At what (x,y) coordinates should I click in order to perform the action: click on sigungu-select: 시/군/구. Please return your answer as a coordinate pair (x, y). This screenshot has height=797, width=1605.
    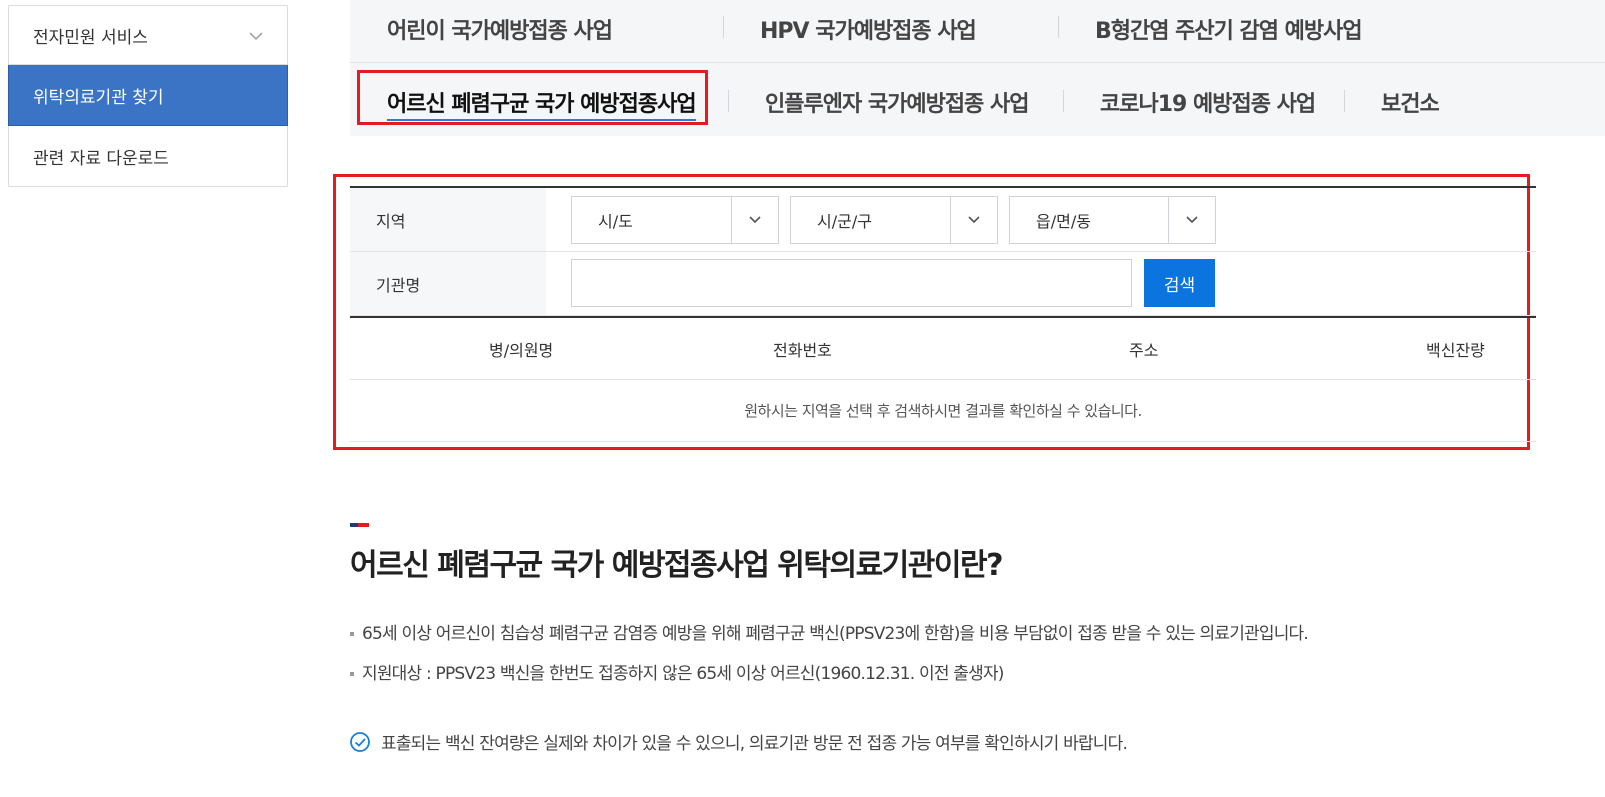
    Looking at the image, I should click on (894, 220).